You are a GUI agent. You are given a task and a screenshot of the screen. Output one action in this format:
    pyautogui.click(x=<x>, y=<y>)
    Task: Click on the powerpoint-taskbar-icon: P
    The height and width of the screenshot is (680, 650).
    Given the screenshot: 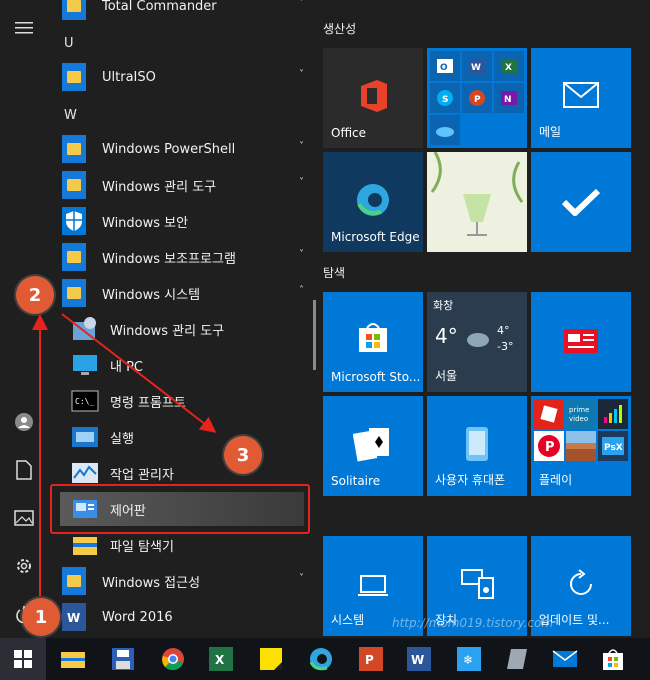 What is the action you would take?
    pyautogui.click(x=371, y=659)
    